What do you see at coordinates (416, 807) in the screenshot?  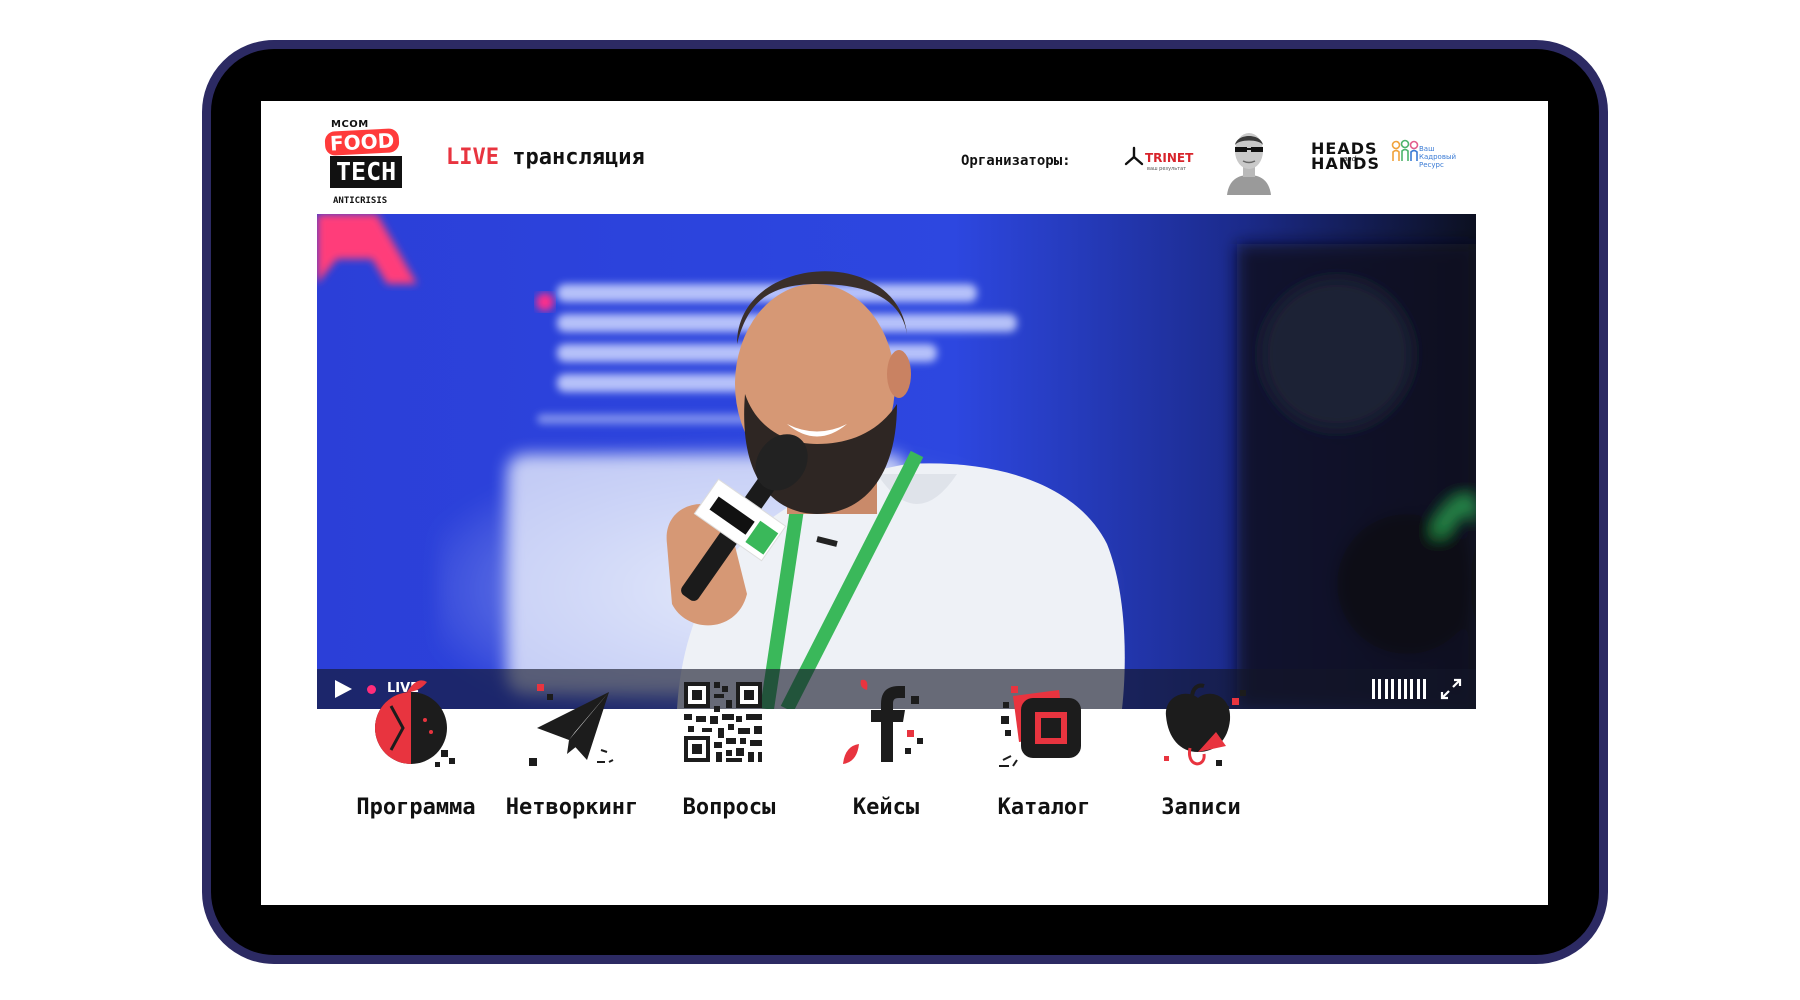 I see `nav-label-program: Программа` at bounding box center [416, 807].